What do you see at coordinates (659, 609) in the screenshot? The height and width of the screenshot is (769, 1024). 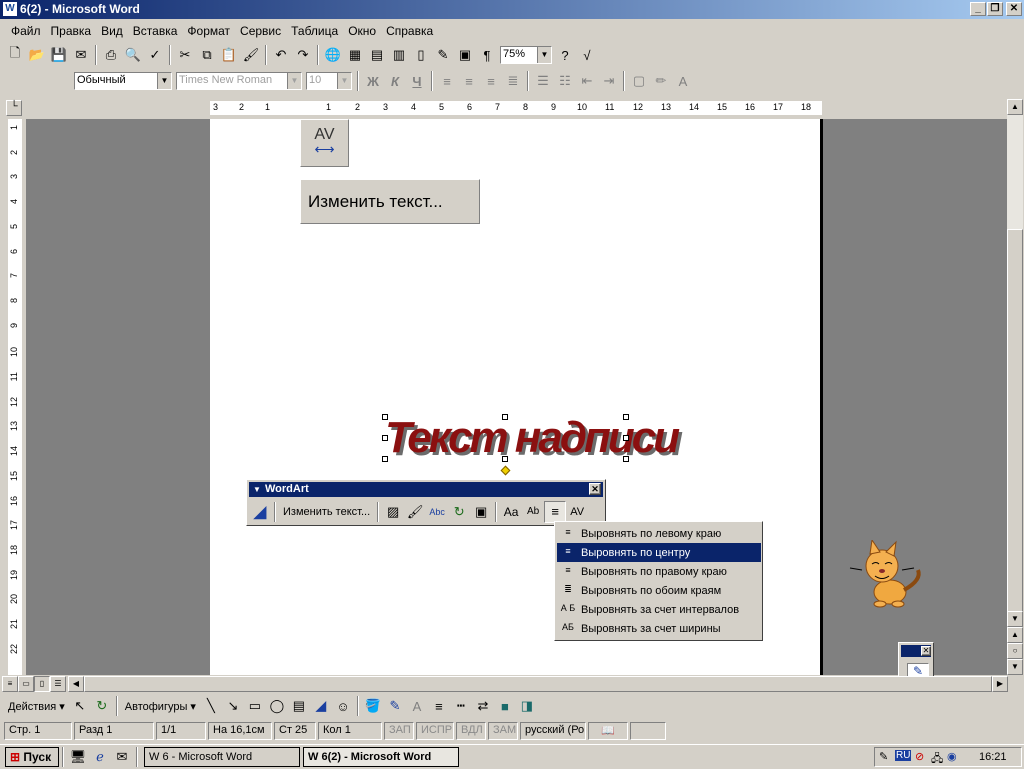 I see `menu-item-letter-justify: А Б Выровнять за счет интервалов` at bounding box center [659, 609].